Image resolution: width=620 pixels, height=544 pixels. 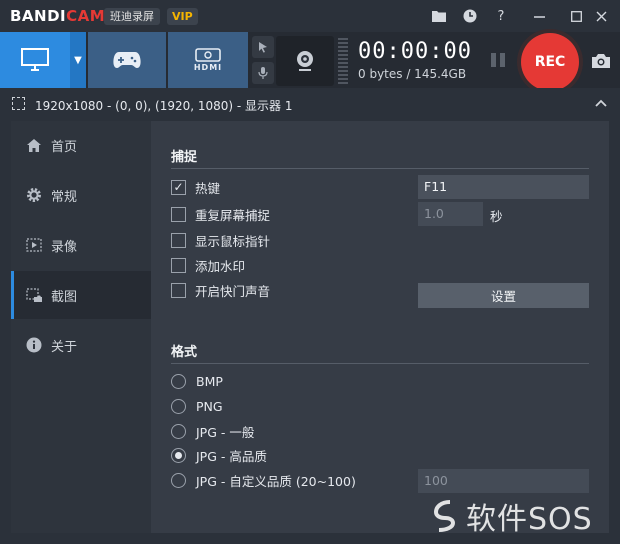 I want to click on sidebar-item-about: 关于, so click(x=81, y=345).